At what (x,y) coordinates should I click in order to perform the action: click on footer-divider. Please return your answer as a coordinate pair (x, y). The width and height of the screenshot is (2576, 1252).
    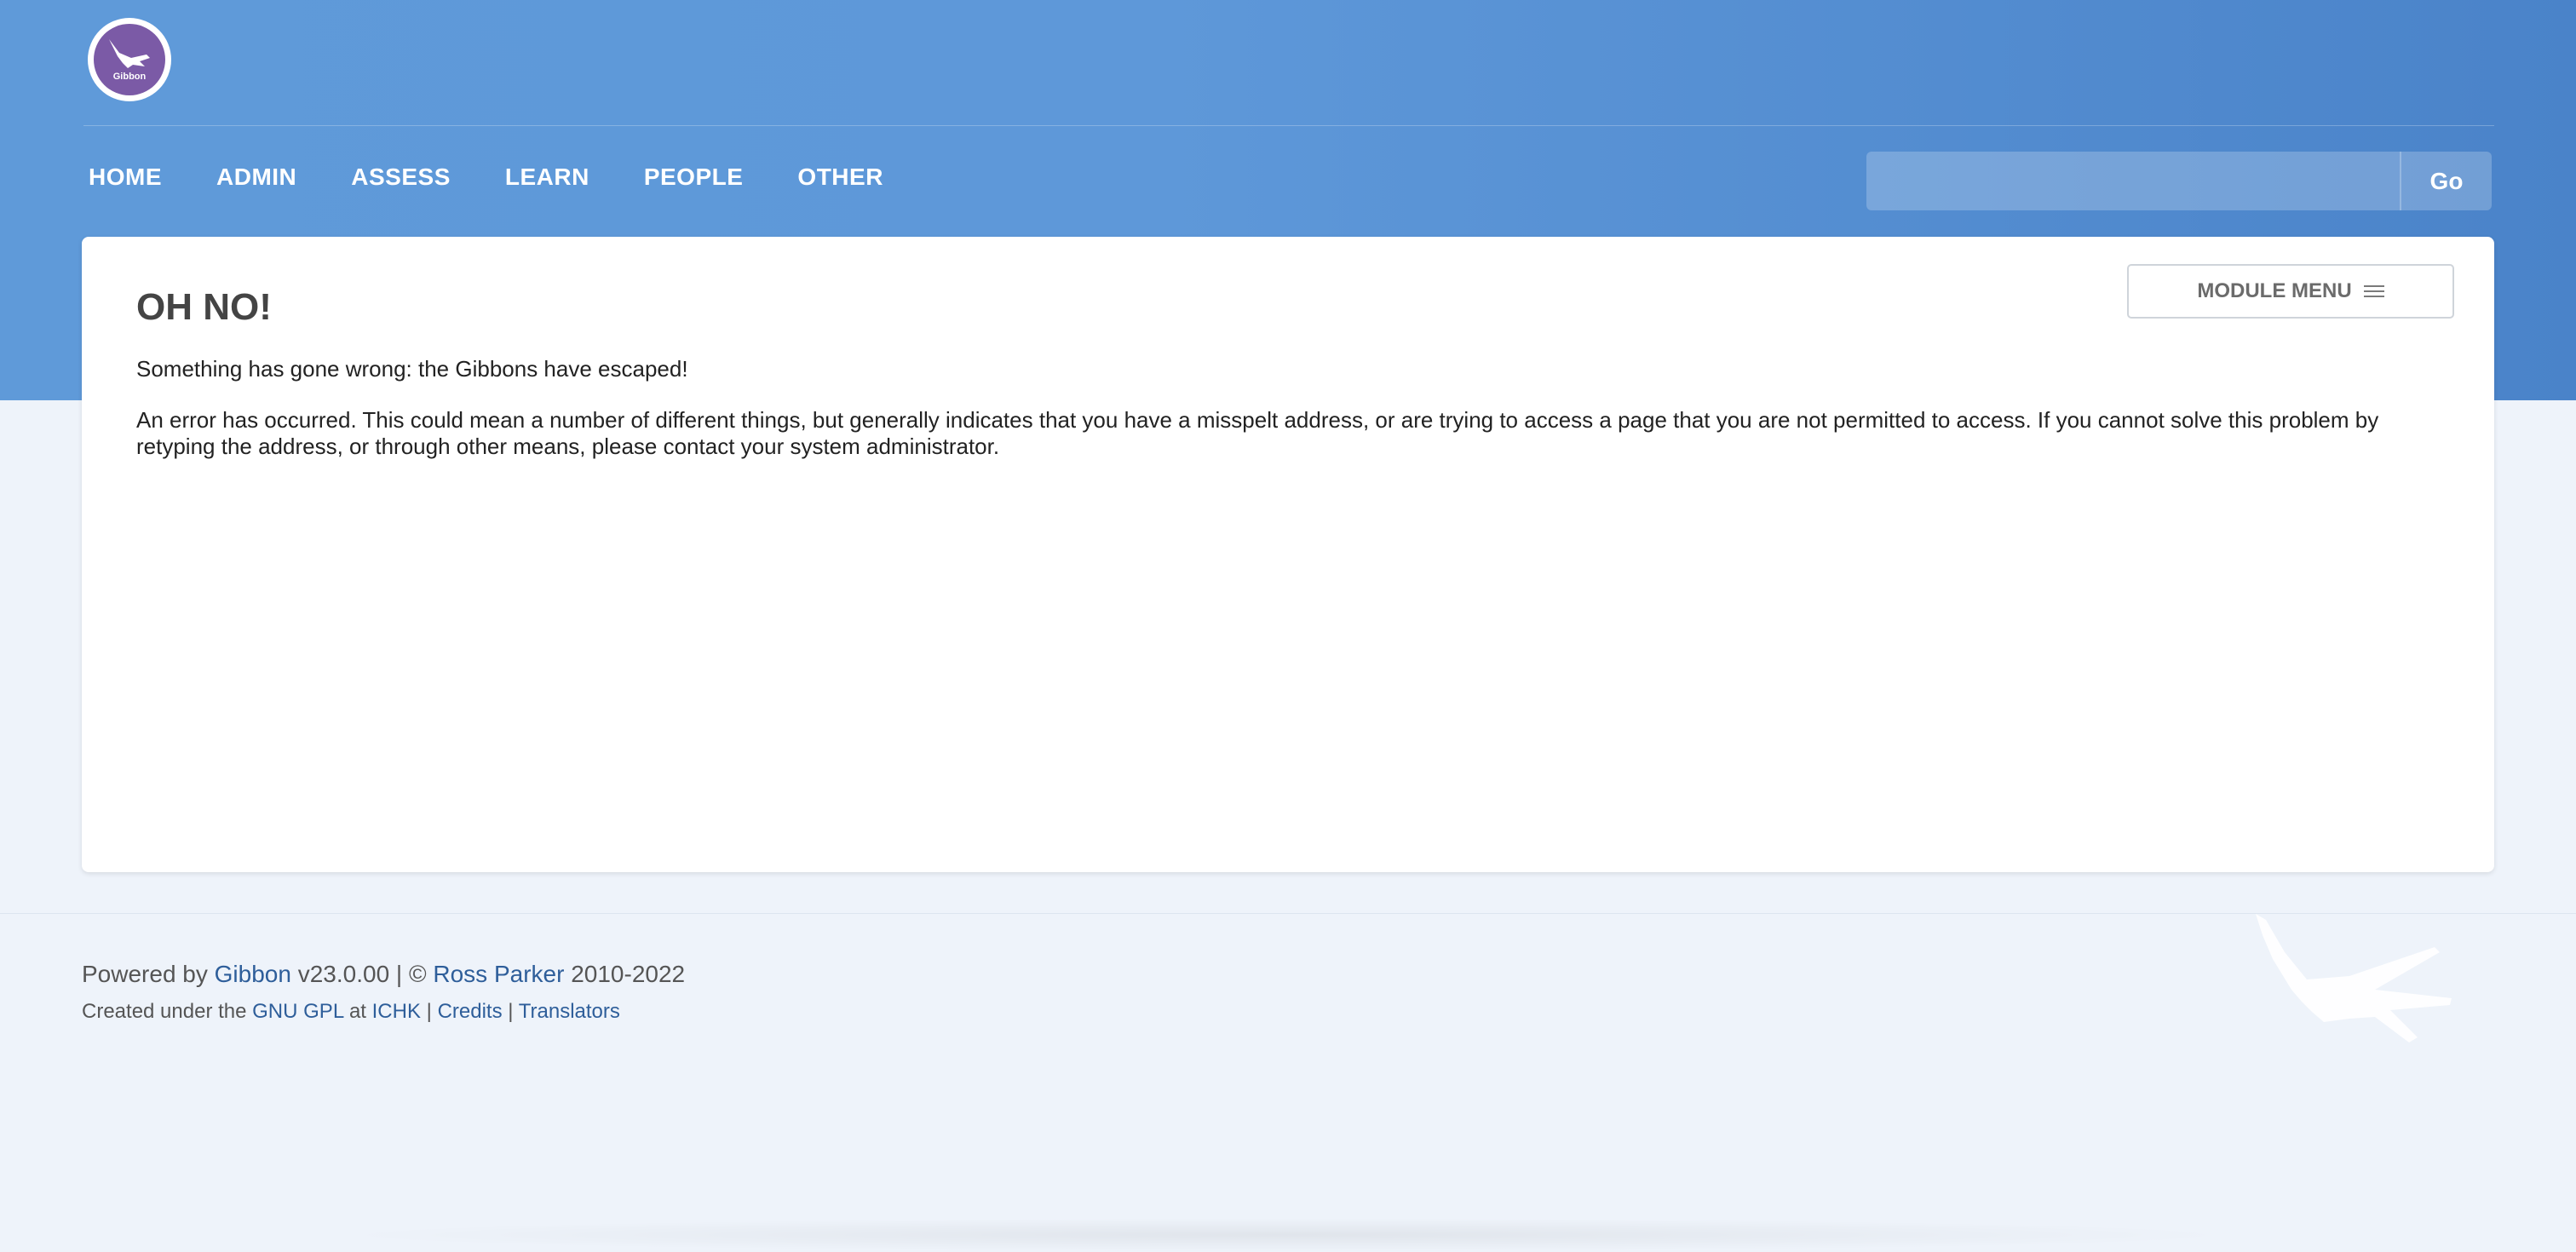
    Looking at the image, I should click on (1288, 913).